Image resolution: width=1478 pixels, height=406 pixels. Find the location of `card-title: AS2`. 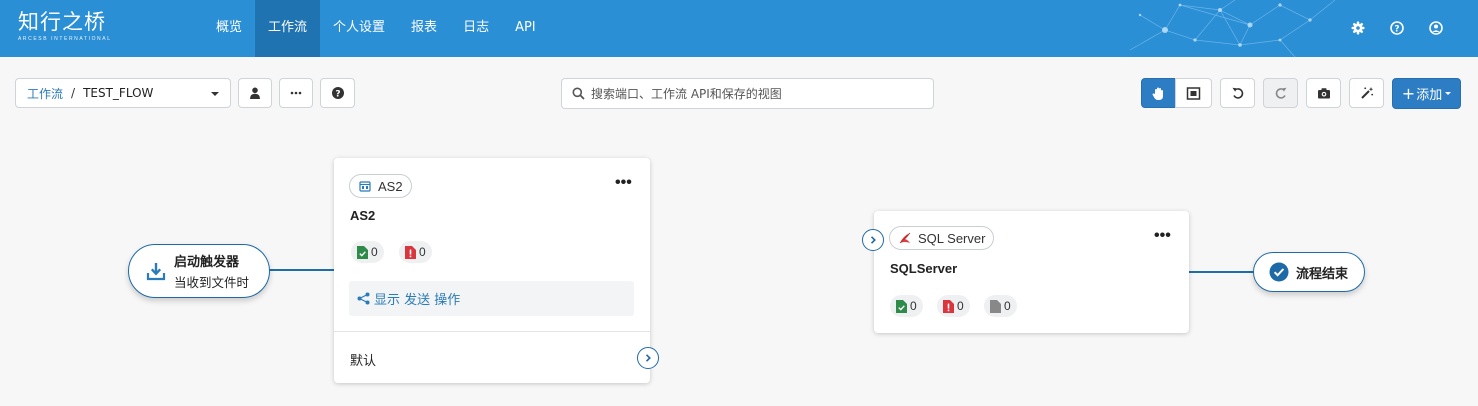

card-title: AS2 is located at coordinates (363, 215).